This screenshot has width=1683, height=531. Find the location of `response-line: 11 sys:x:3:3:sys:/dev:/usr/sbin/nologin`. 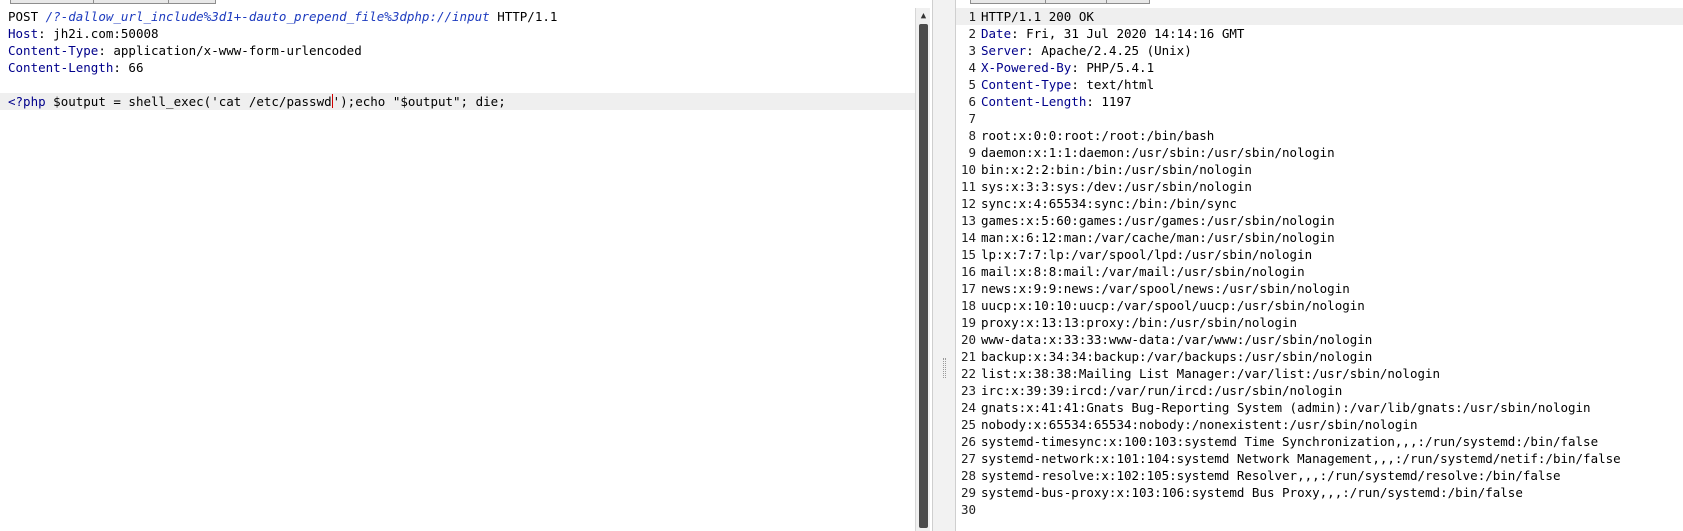

response-line: 11 sys:x:3:3:sys:/dev:/usr/sbin/nologin is located at coordinates (1319, 186).